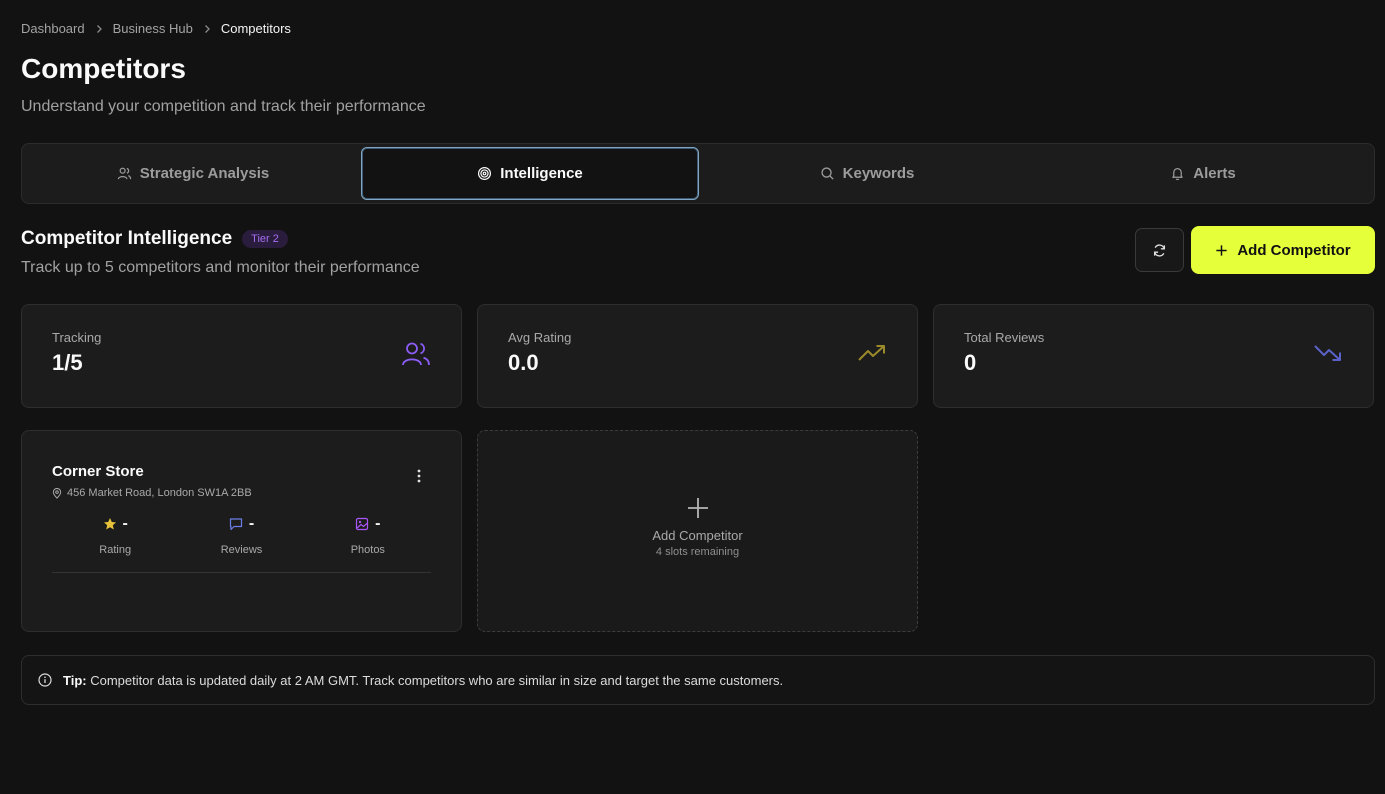  Describe the element at coordinates (109, 524) in the screenshot. I see `star-icon` at that location.